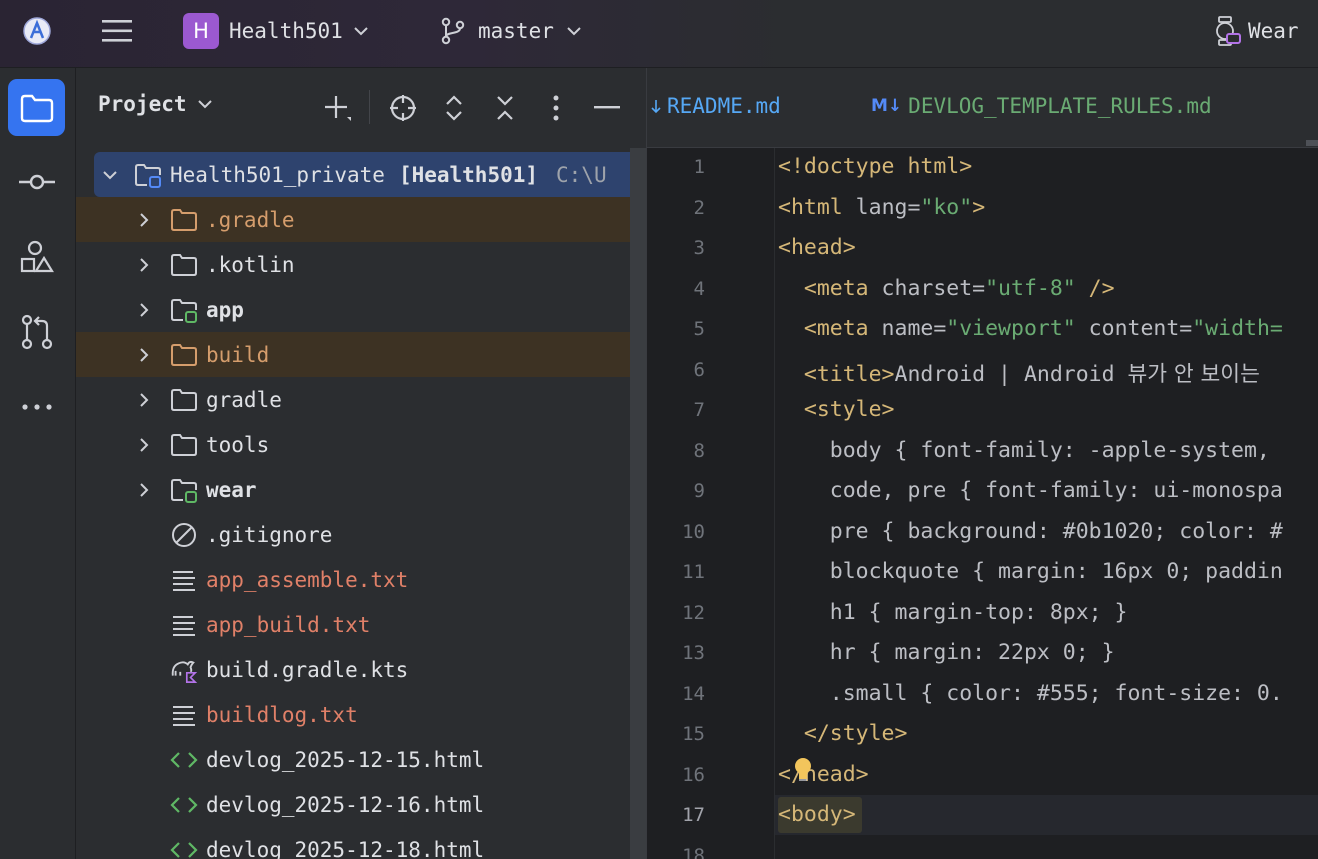 This screenshot has height=859, width=1318. What do you see at coordinates (338, 108) in the screenshot?
I see `new-file-icon` at bounding box center [338, 108].